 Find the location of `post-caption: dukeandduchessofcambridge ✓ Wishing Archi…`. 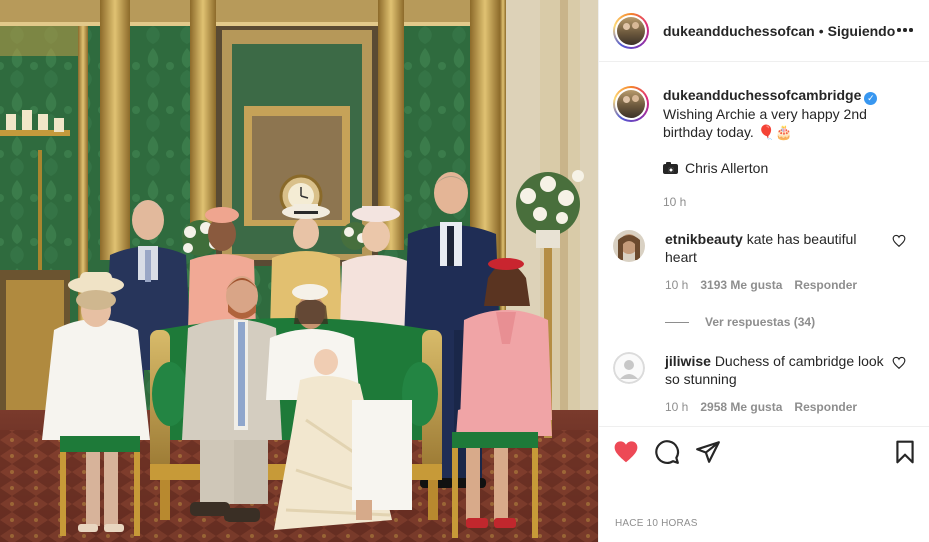

post-caption: dukeandduchessofcambridge ✓ Wishing Archi… is located at coordinates (765, 148).